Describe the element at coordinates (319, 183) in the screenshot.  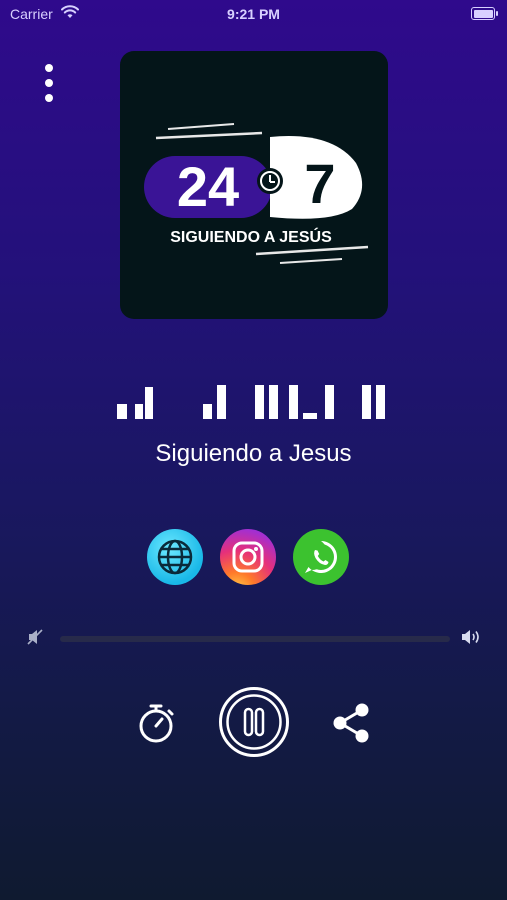
I see `logo-number-right: 7` at that location.